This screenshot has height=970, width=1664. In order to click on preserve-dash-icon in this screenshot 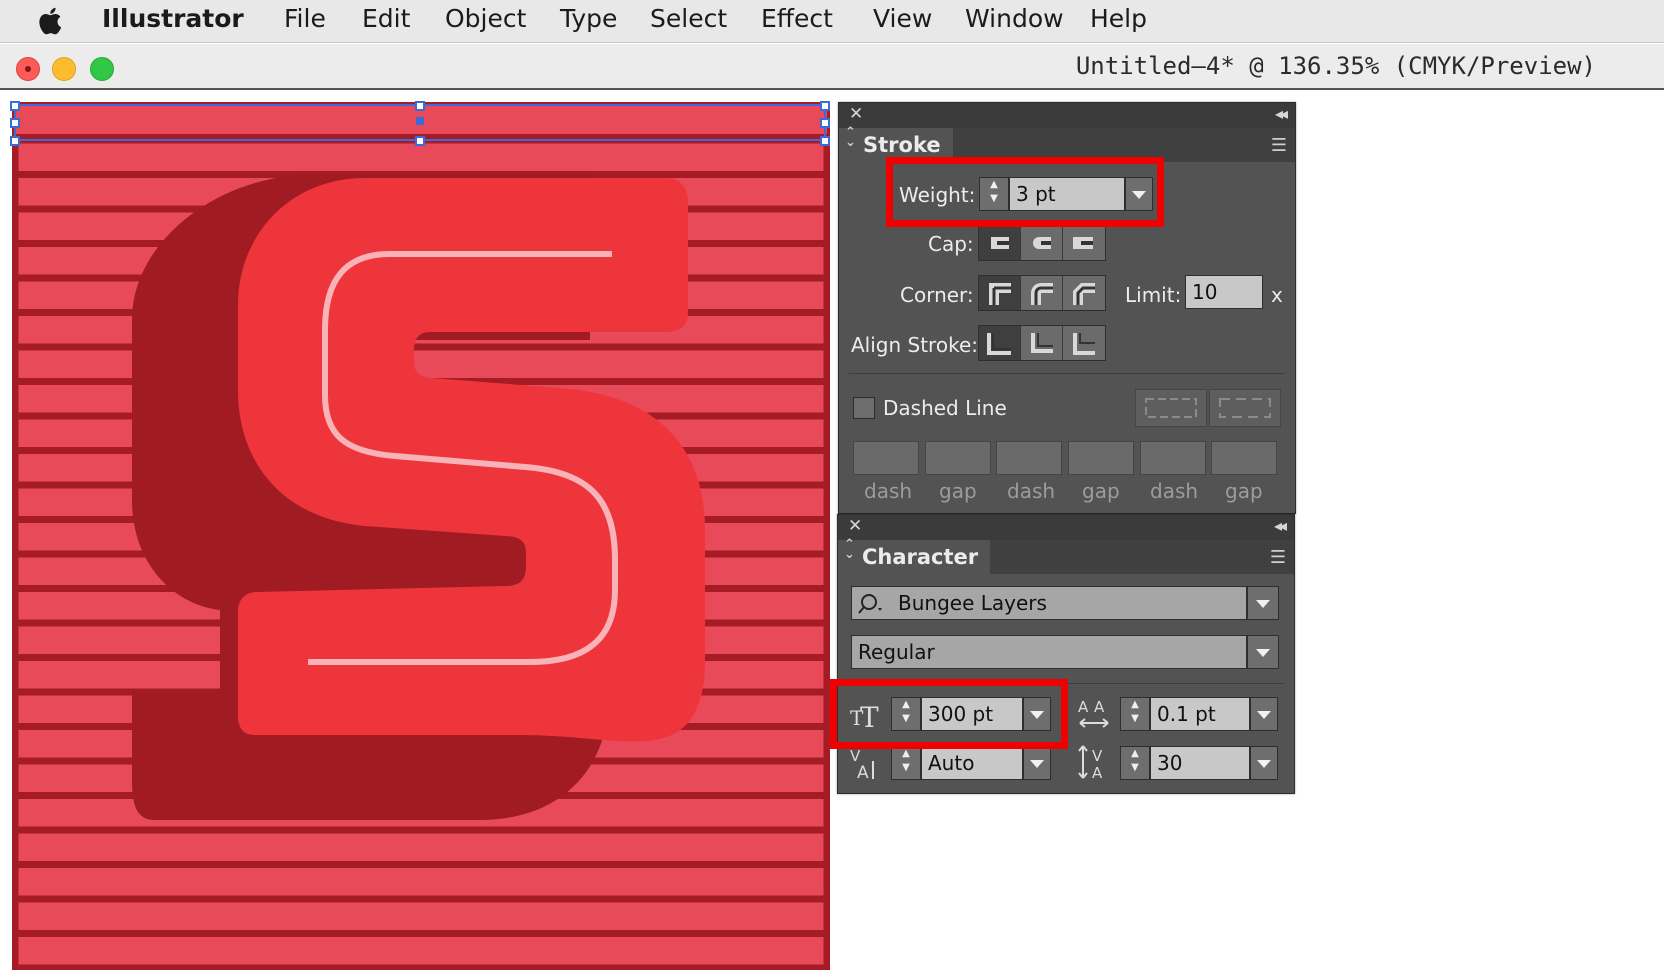, I will do `click(1171, 408)`.